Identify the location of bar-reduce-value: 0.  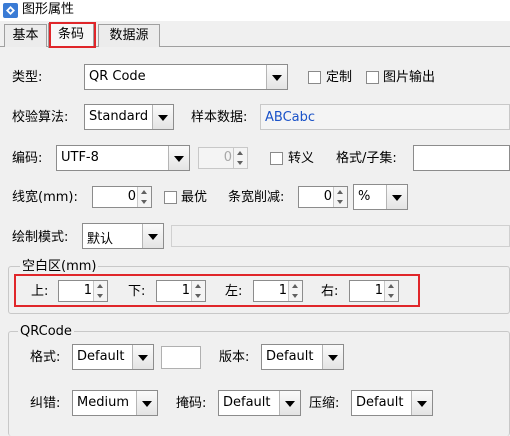
(327, 196).